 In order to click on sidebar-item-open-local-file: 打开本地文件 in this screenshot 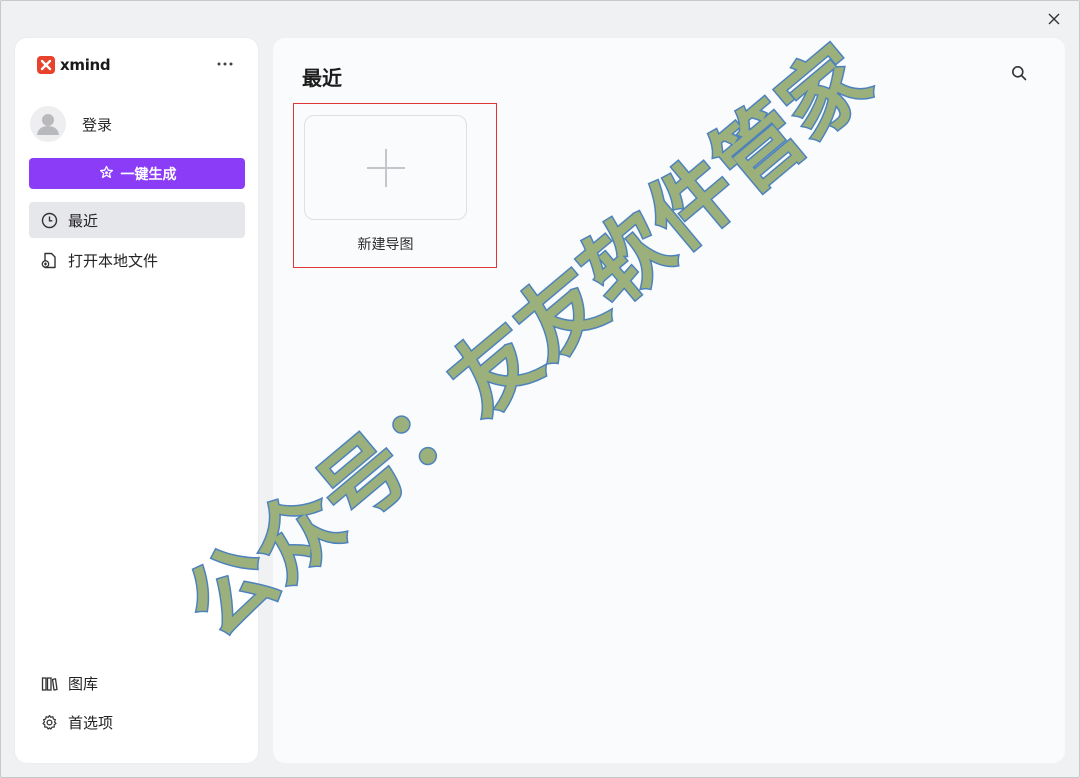, I will do `click(137, 260)`.